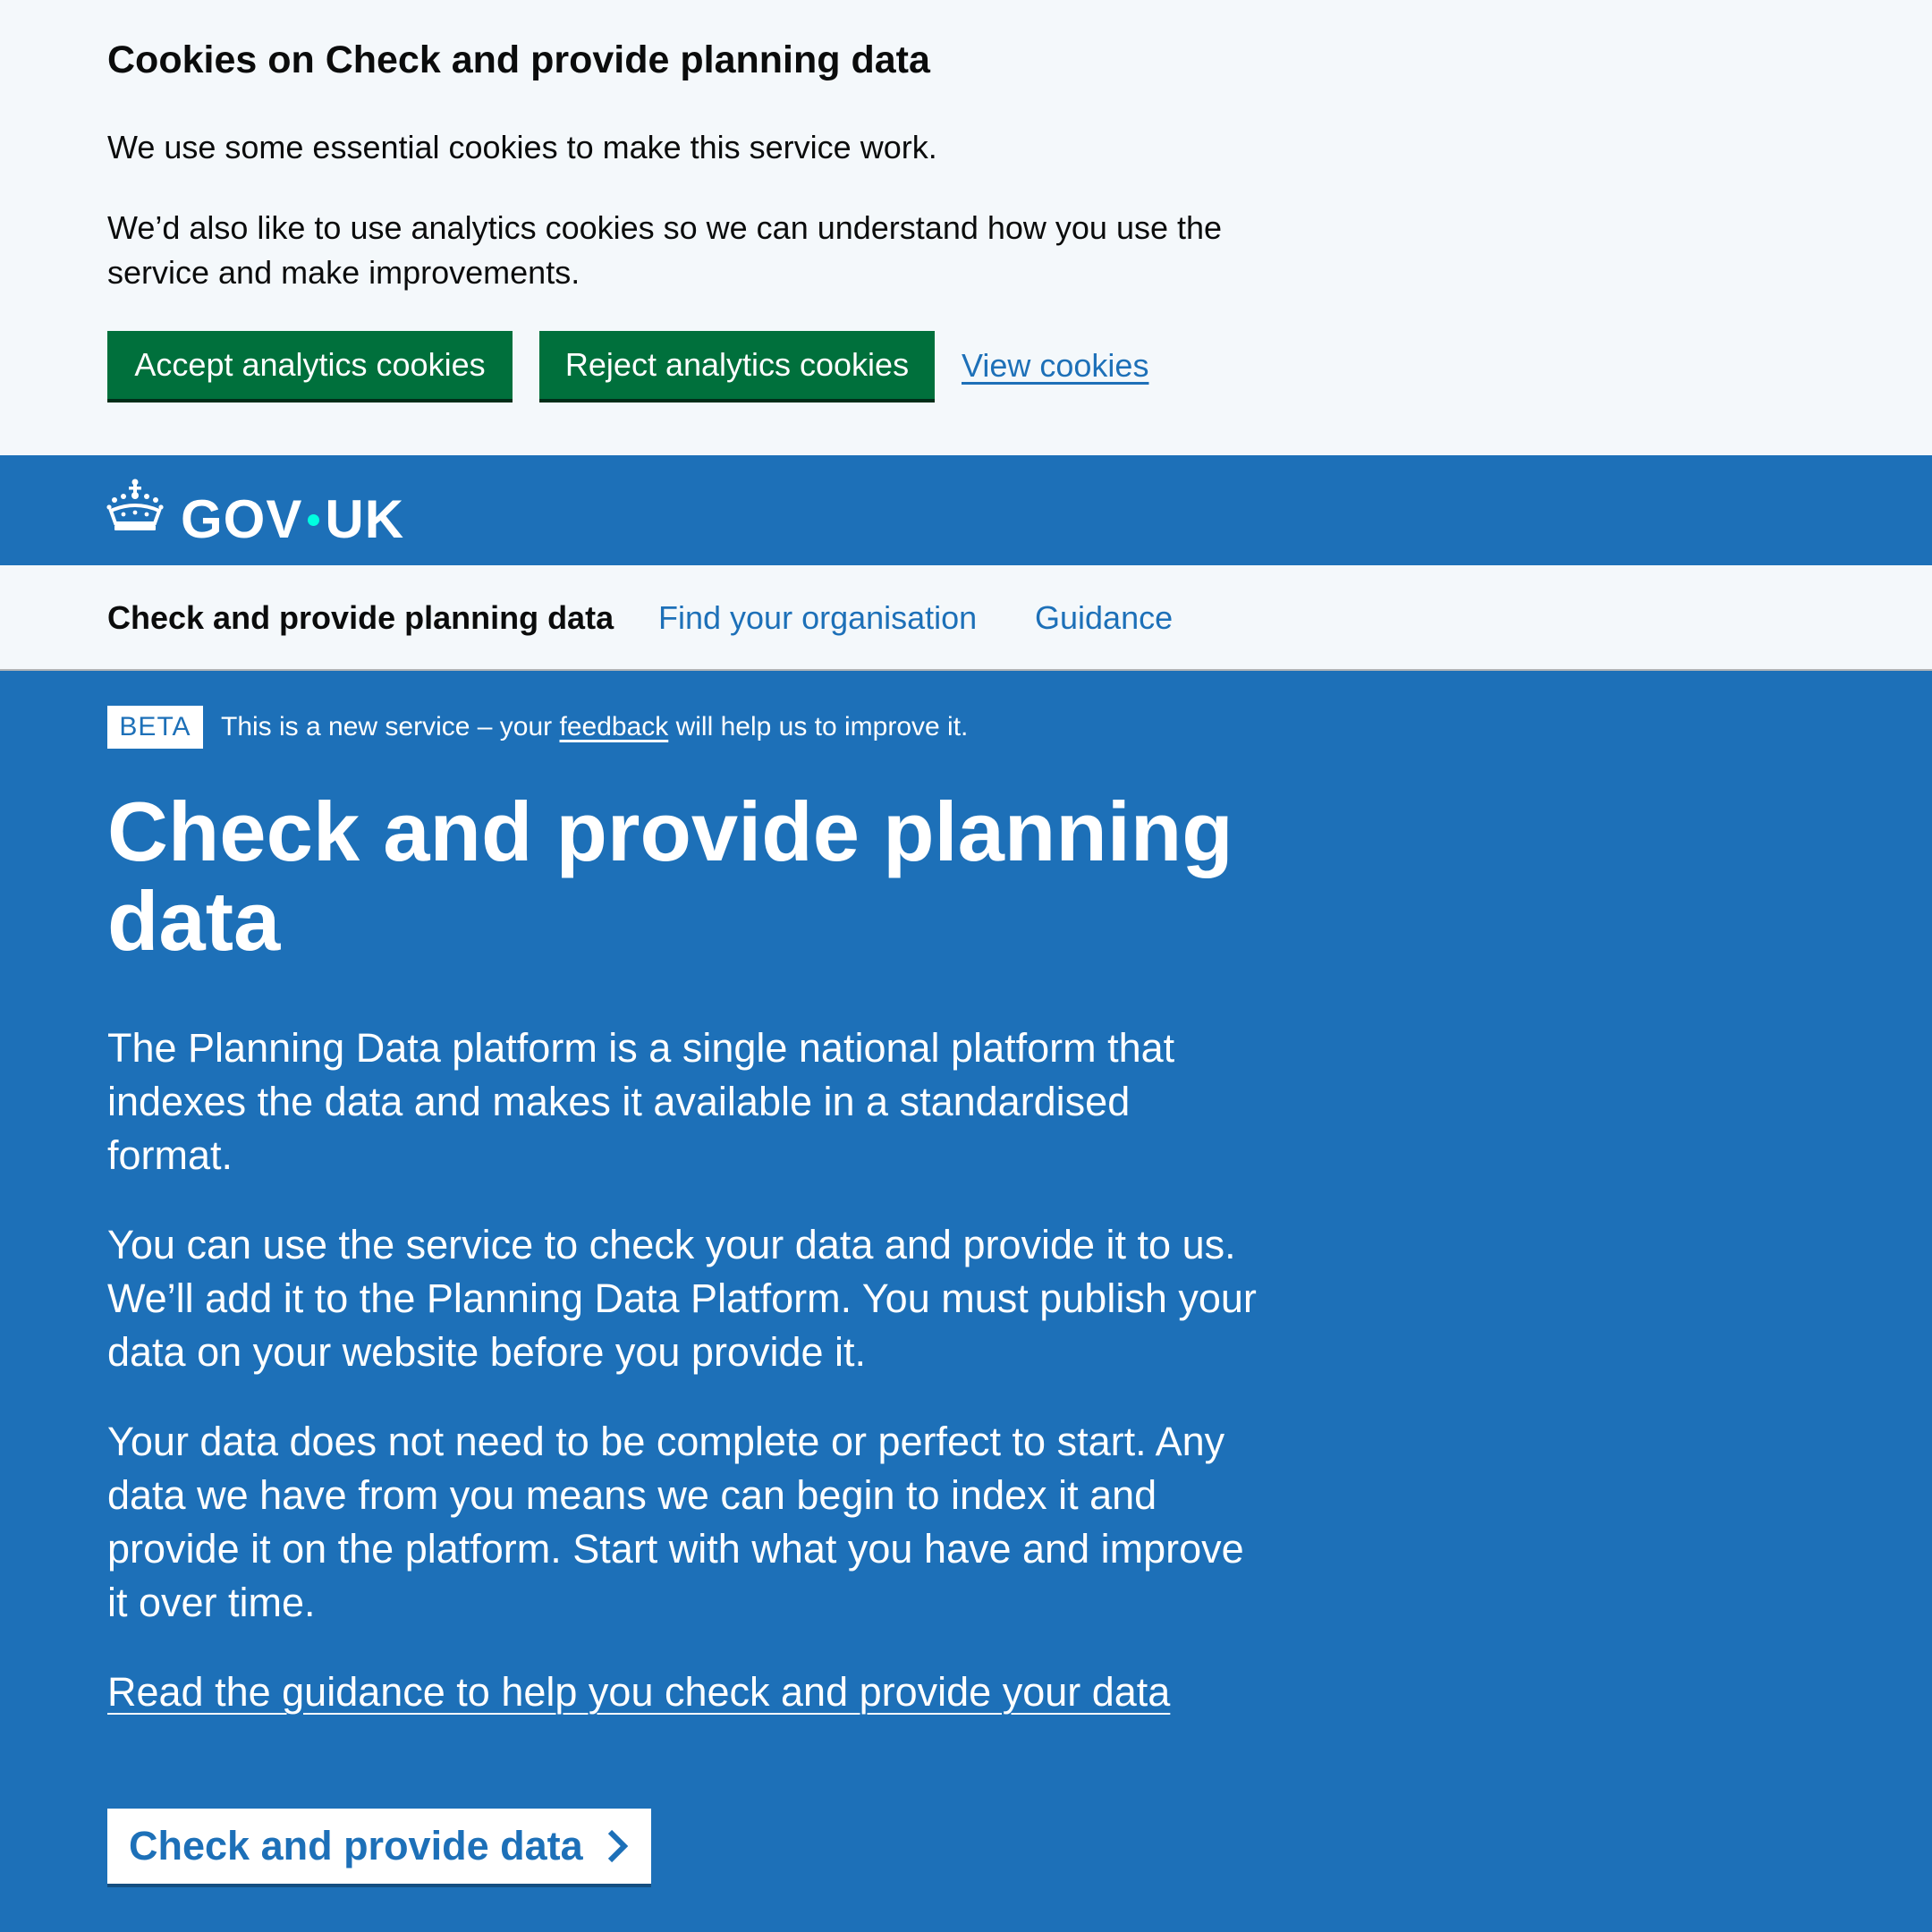 The image size is (1932, 1932). I want to click on check-and-provide-data-button: Check and provide data, so click(379, 1846).